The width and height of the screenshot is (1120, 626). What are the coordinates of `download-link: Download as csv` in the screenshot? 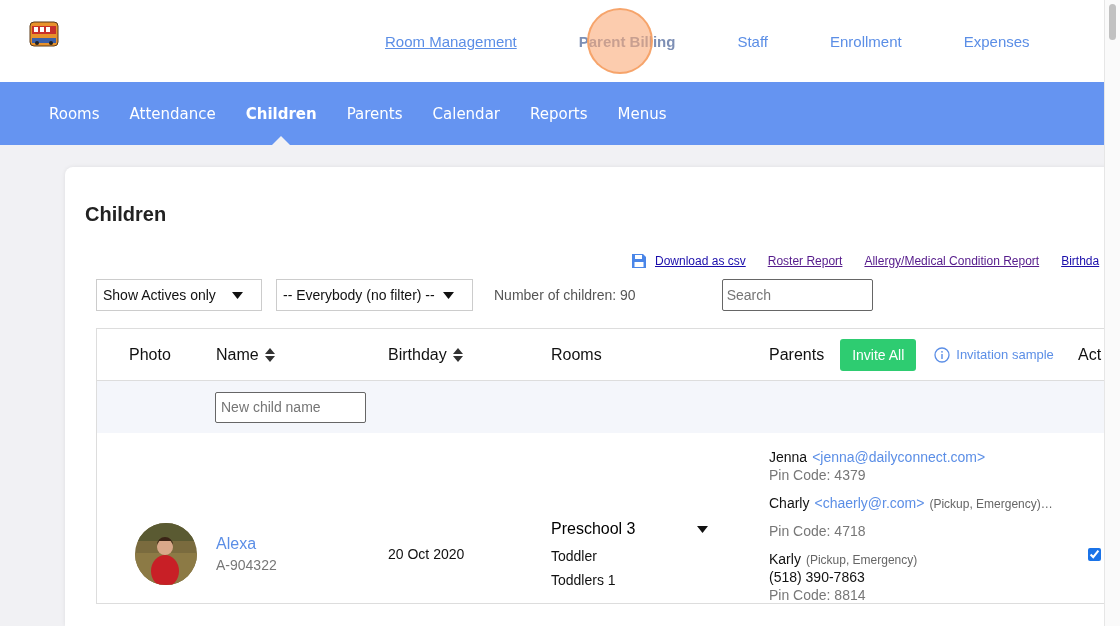 It's located at (688, 261).